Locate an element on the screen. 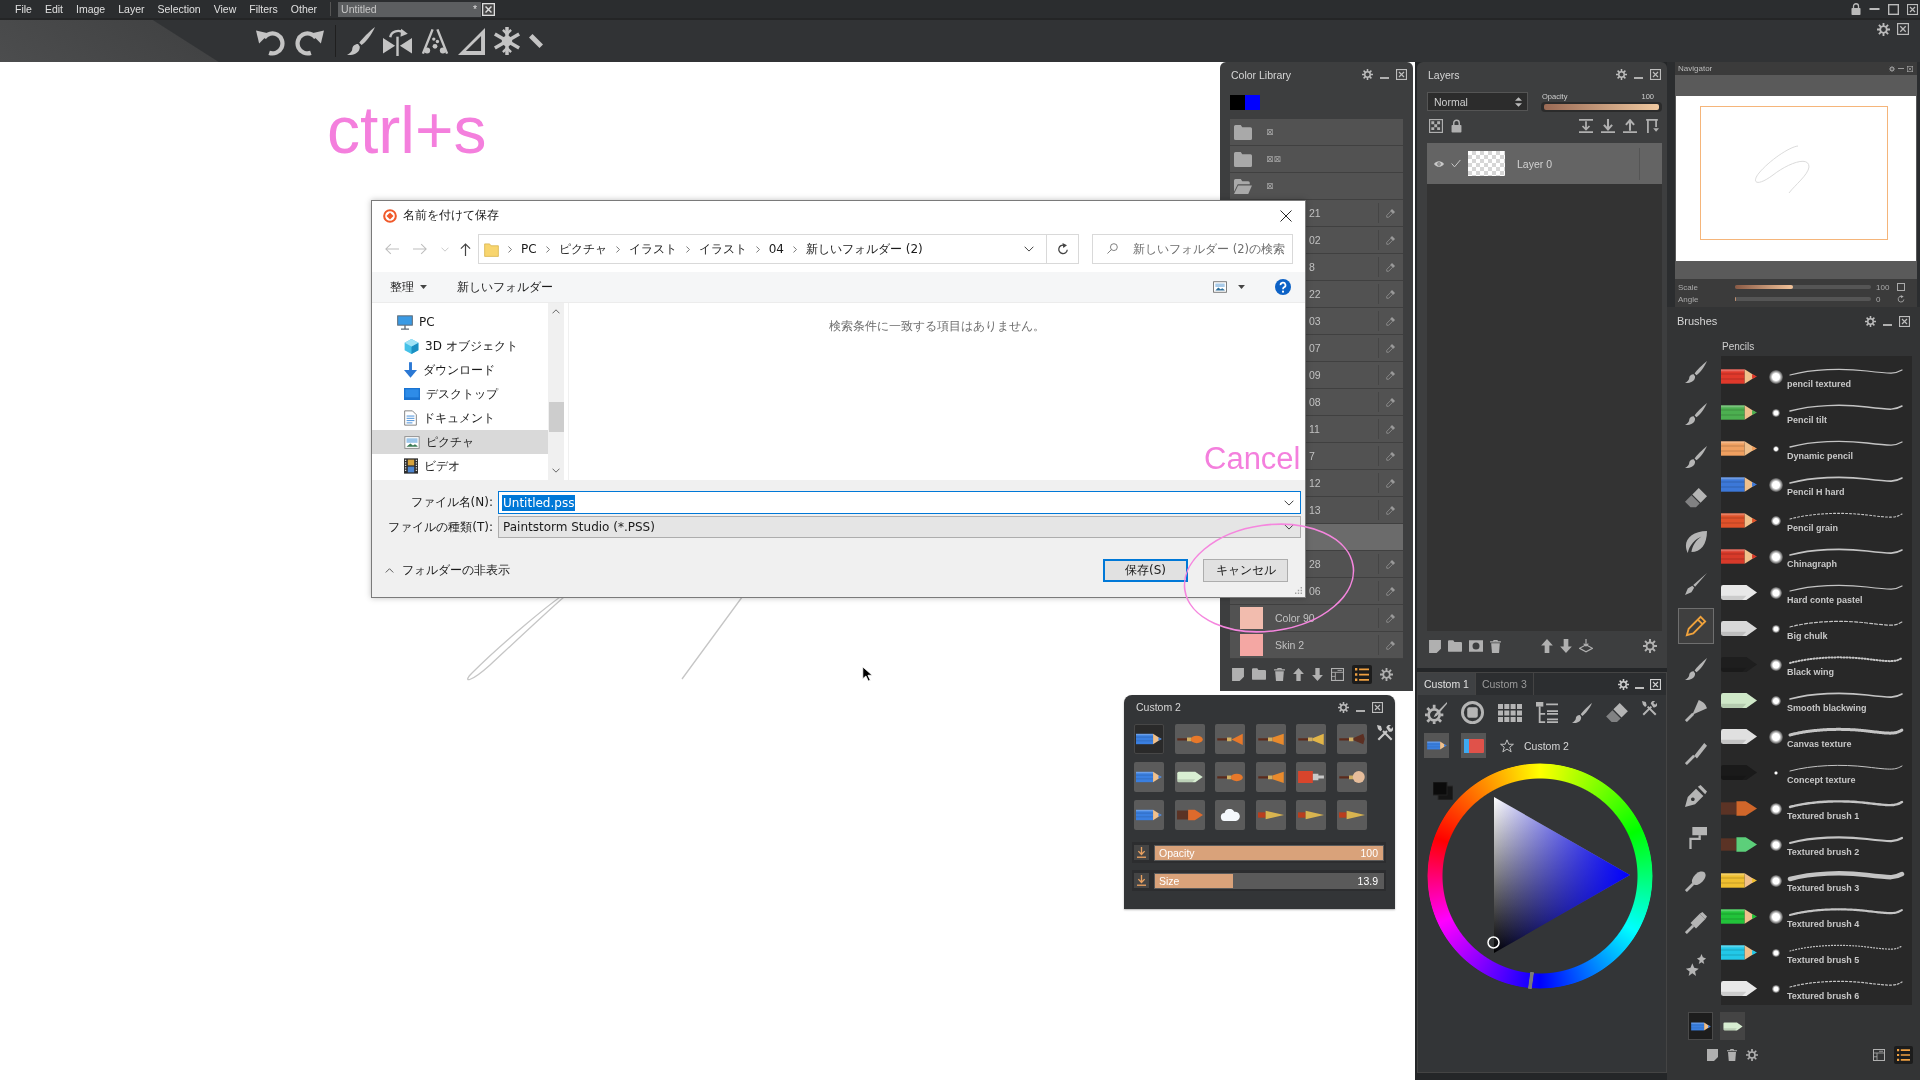 Image resolution: width=1920 pixels, height=1080 pixels. mop-brush-icon is located at coordinates (1351, 777).